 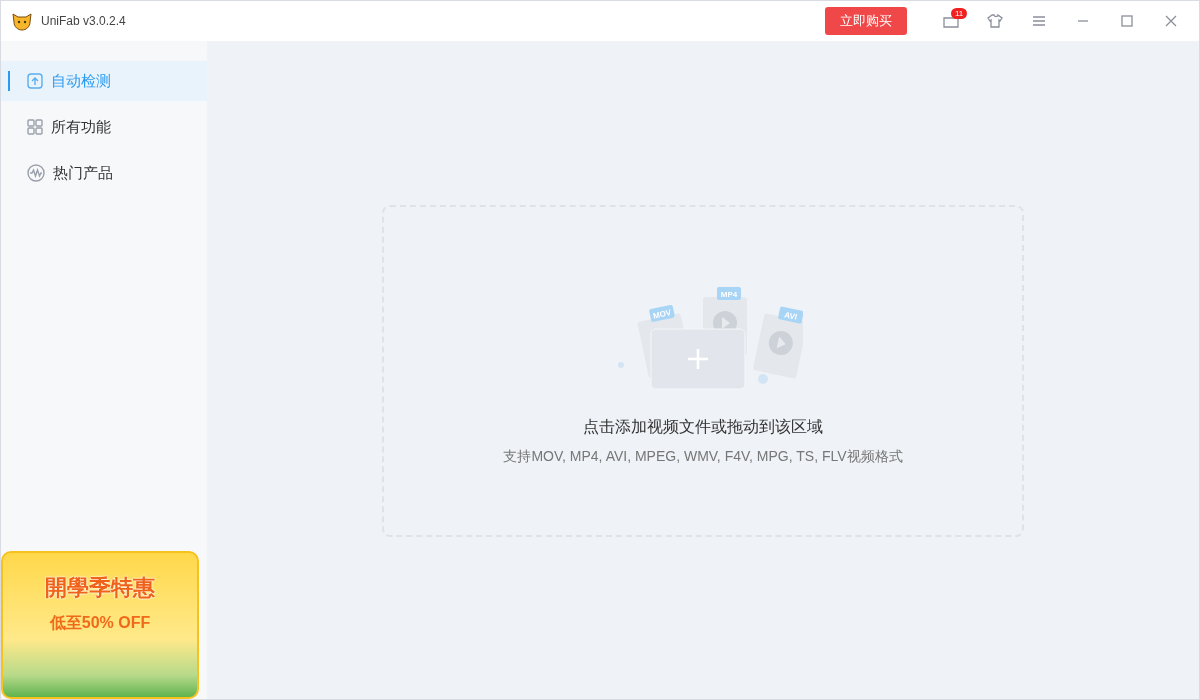 I want to click on sidebar-item: 热门产品, so click(x=104, y=173).